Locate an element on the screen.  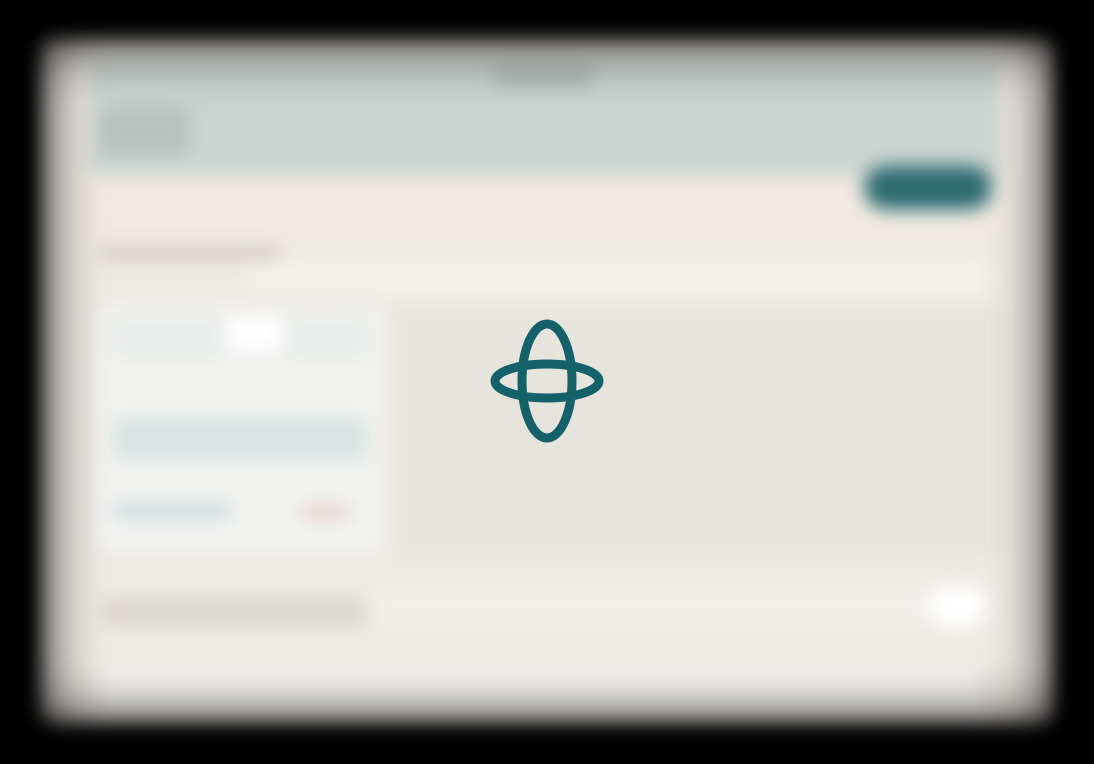
side-card-active-tab is located at coordinates (254, 335).